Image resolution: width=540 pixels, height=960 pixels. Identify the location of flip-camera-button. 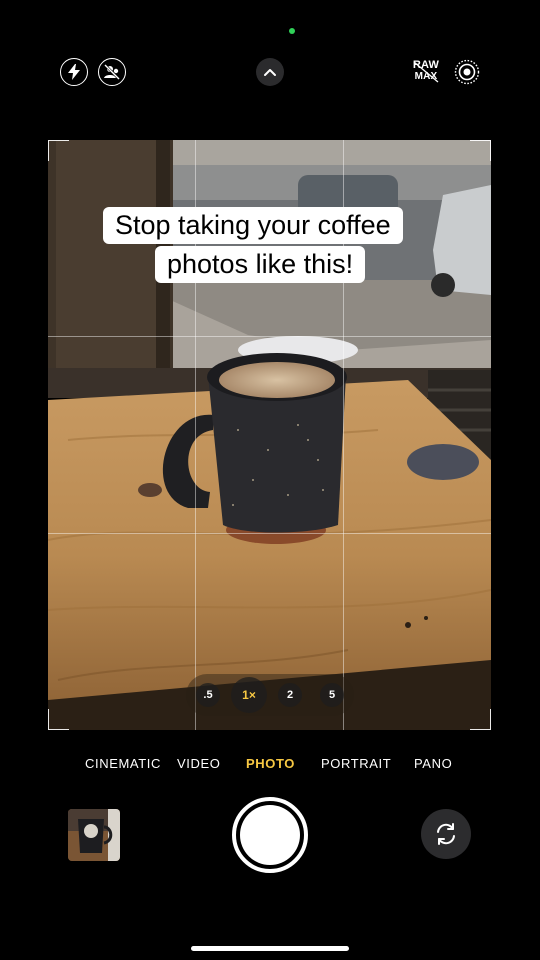
(446, 834).